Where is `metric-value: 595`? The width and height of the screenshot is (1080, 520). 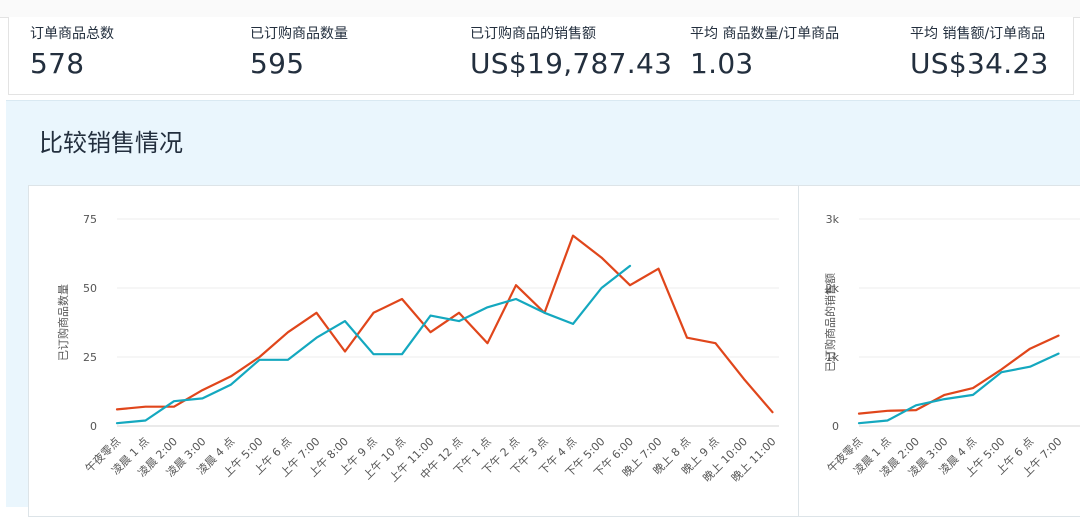
metric-value: 595 is located at coordinates (277, 63).